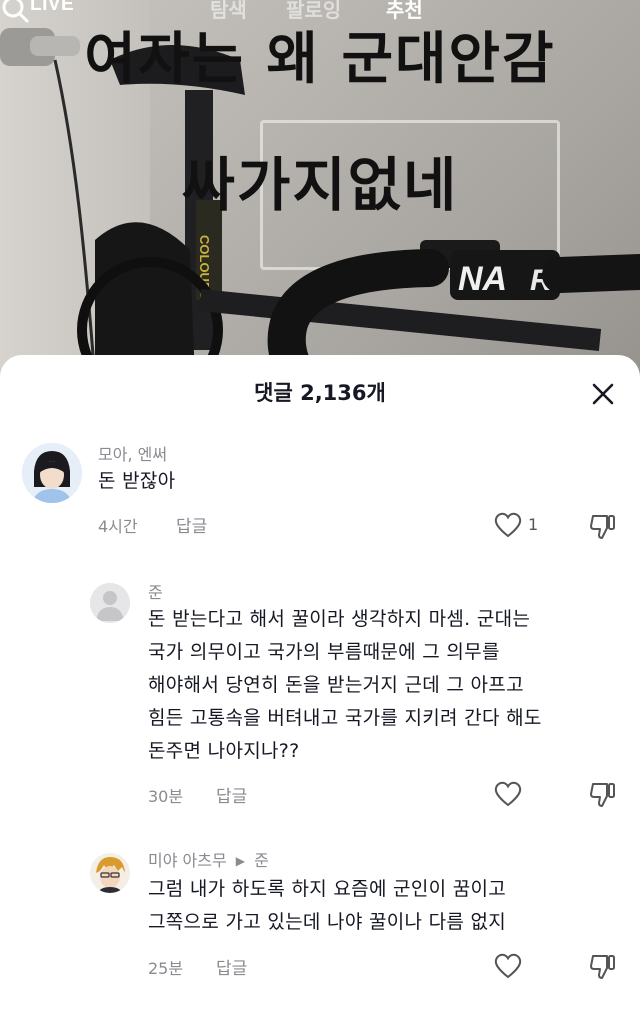 This screenshot has width=640, height=1011. I want to click on reply-to-author: 준, so click(261, 860).